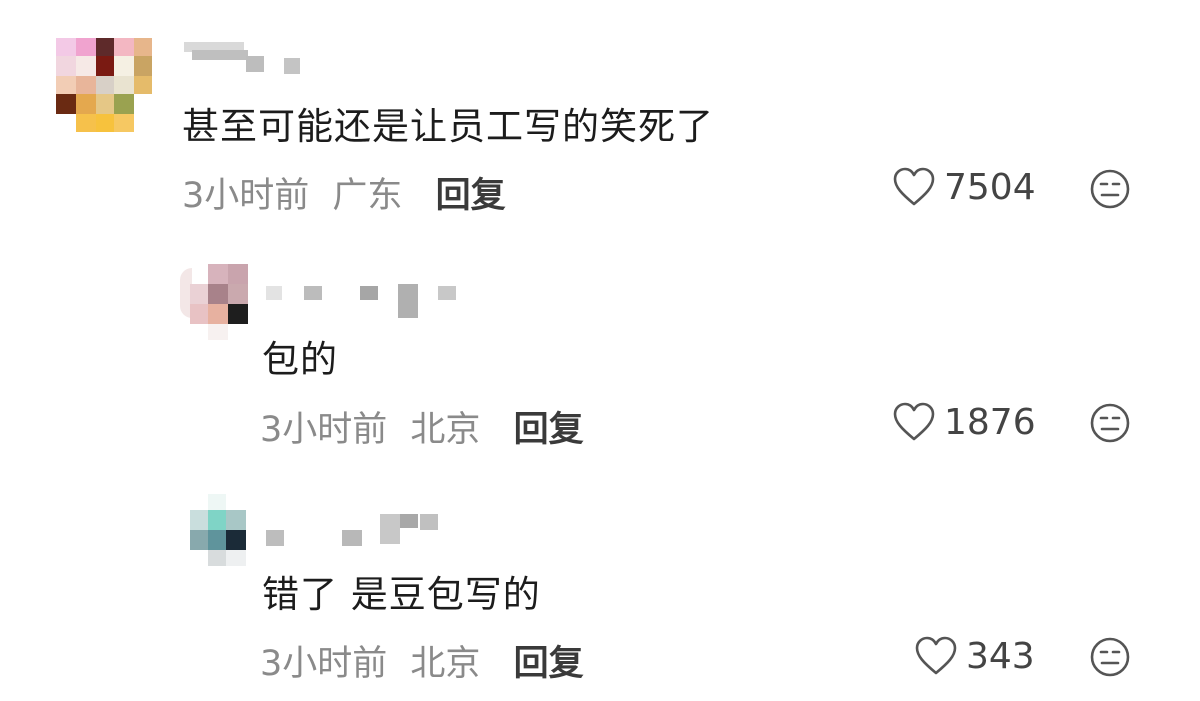 The height and width of the screenshot is (701, 1200). What do you see at coordinates (990, 187) in the screenshot?
I see `like-count: 7504` at bounding box center [990, 187].